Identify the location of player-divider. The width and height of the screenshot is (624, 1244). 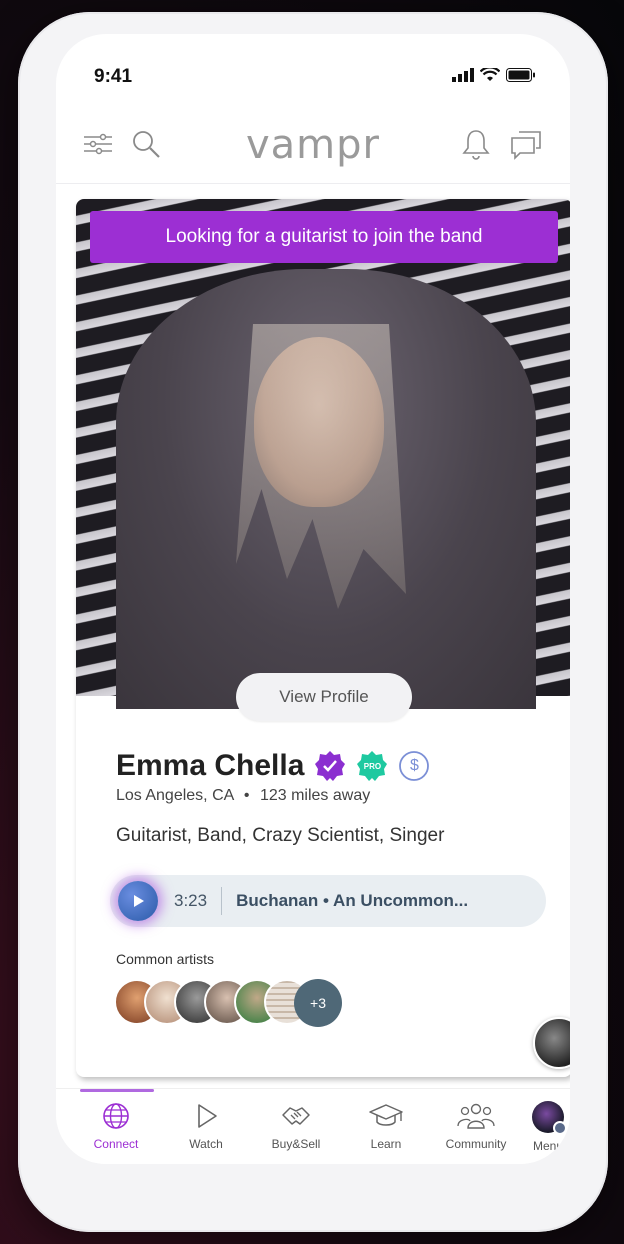
(222, 901).